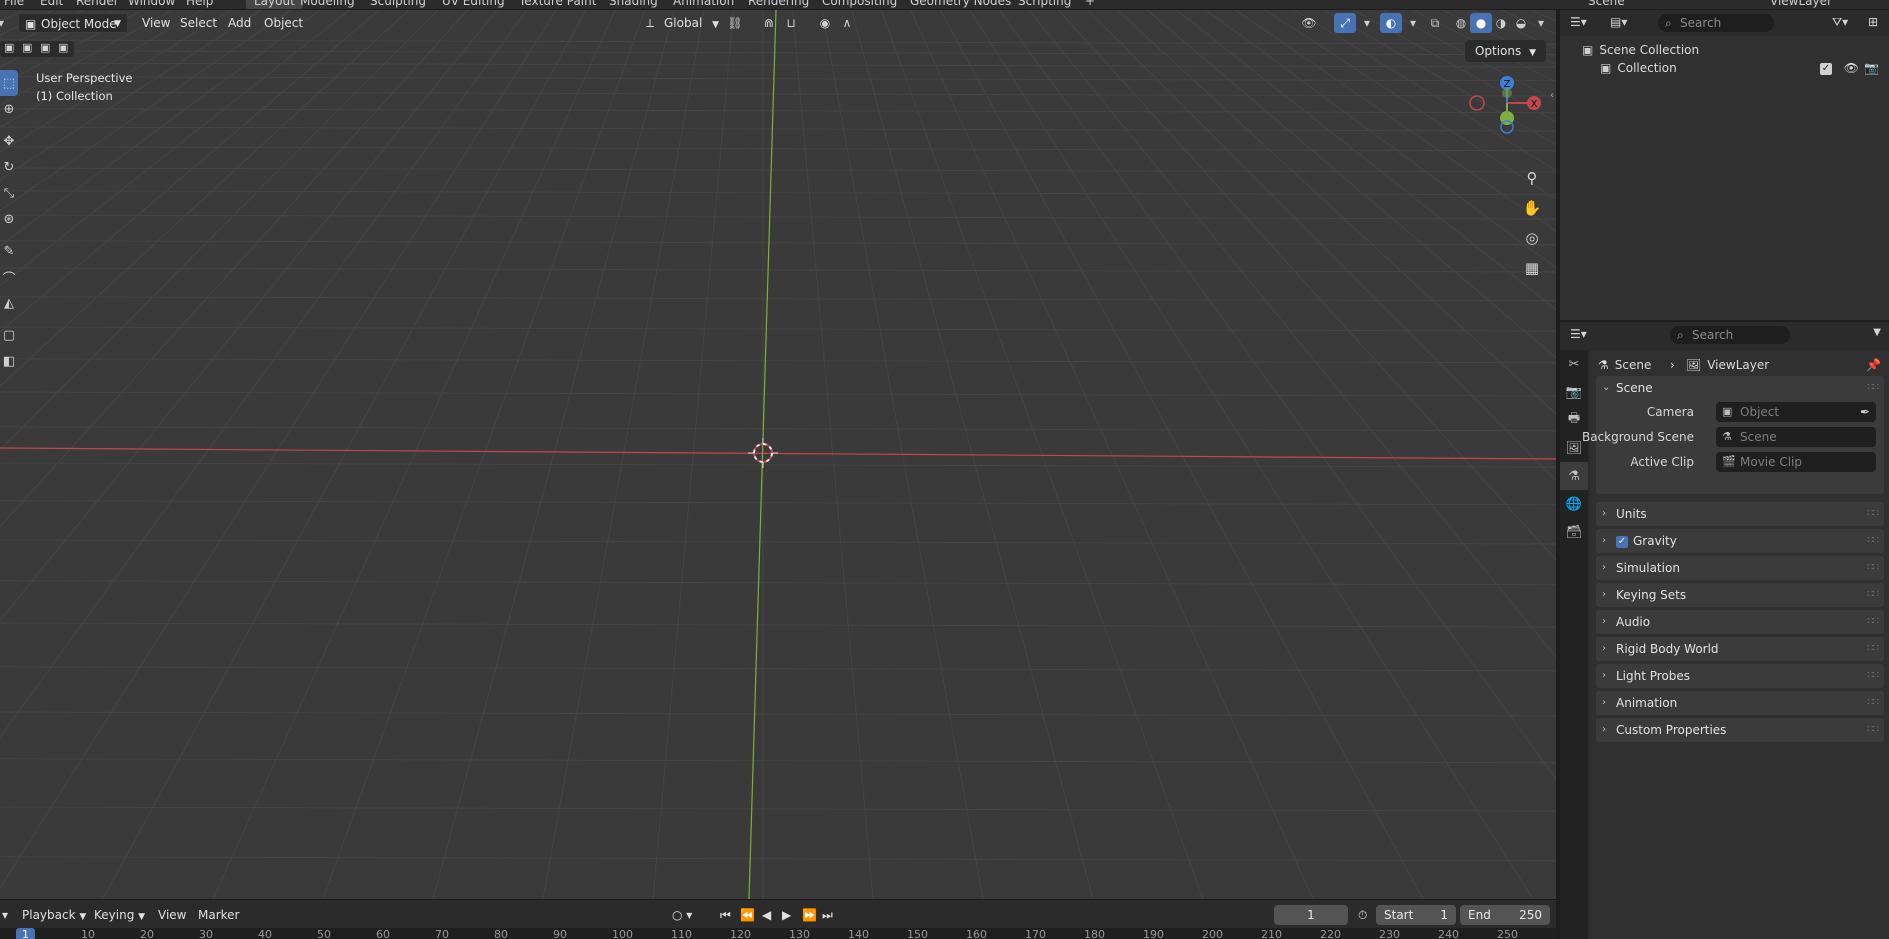  Describe the element at coordinates (1574, 532) in the screenshot. I see `collection-tab-icon: 🗃` at that location.